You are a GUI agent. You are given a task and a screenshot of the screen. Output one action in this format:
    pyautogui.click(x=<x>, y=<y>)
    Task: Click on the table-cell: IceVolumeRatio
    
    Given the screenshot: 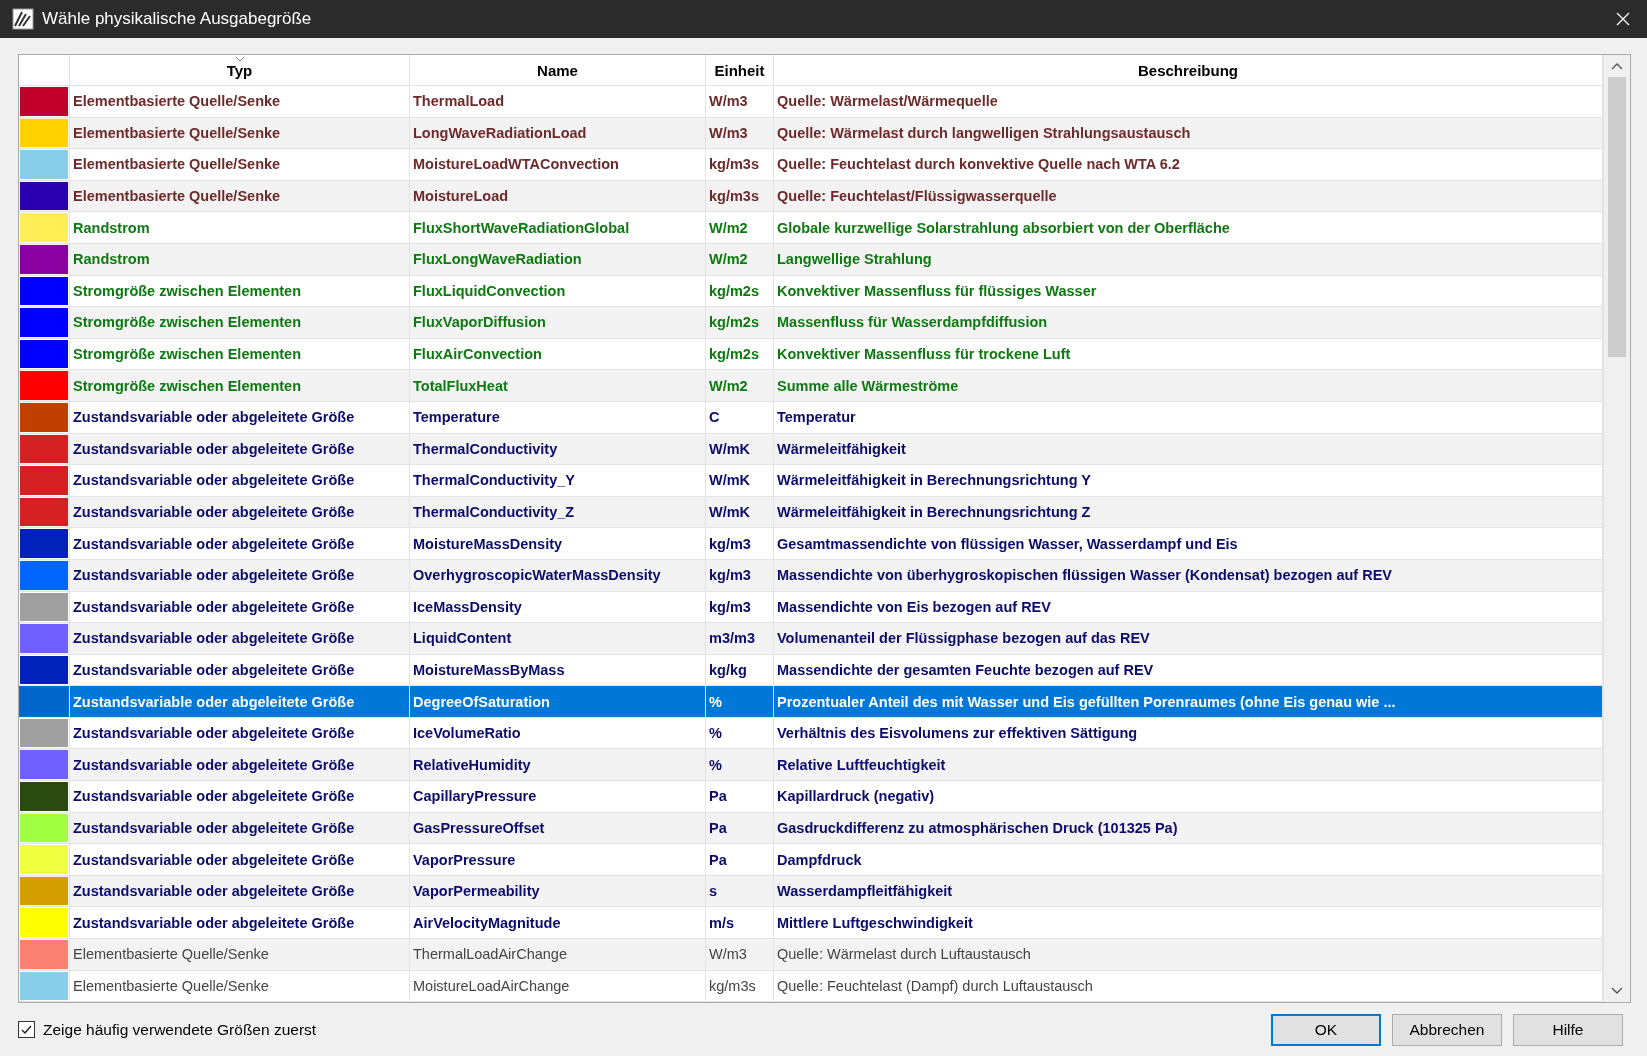 What is the action you would take?
    pyautogui.click(x=467, y=733)
    